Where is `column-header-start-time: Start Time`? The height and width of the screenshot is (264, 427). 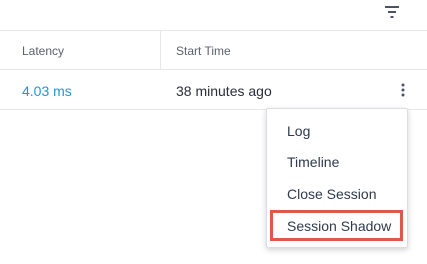
column-header-start-time: Start Time is located at coordinates (203, 51).